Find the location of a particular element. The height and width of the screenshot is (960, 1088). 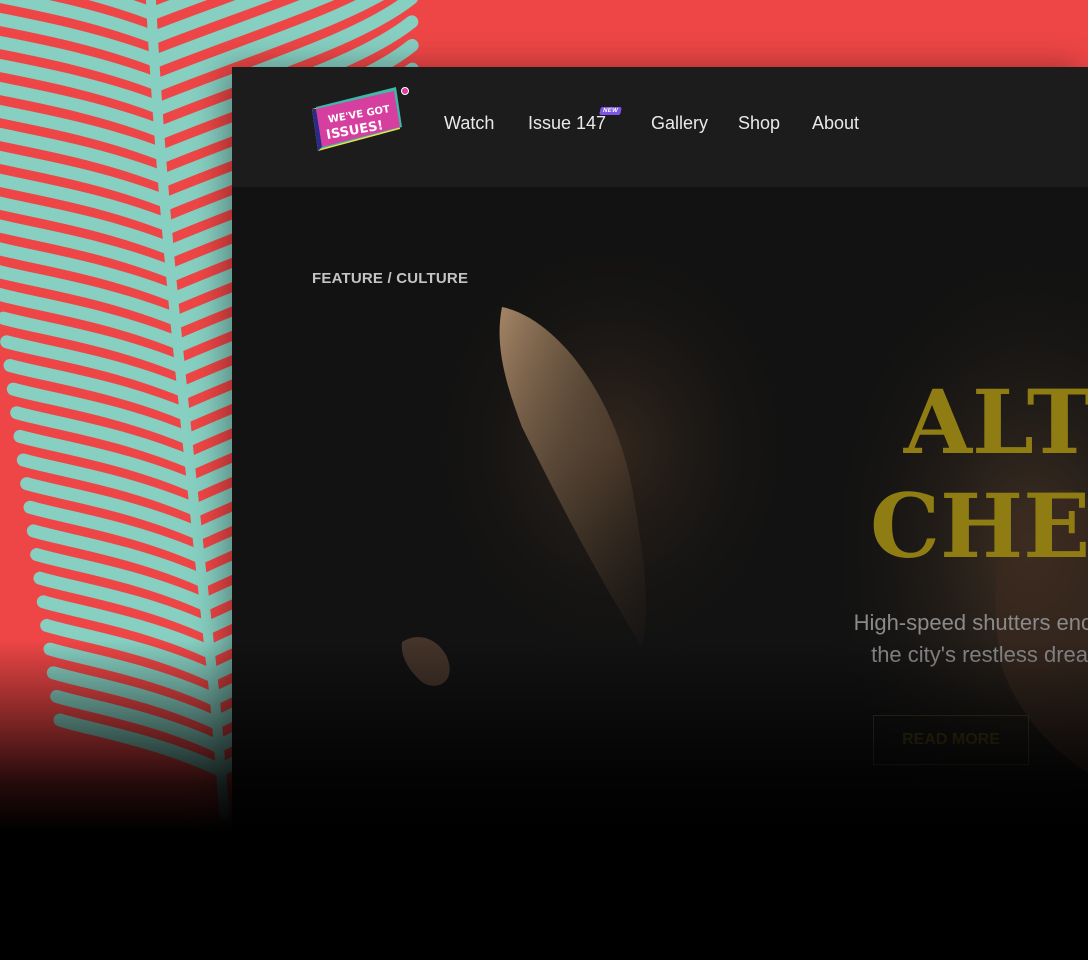

nav-gallery: Gallery is located at coordinates (679, 123).